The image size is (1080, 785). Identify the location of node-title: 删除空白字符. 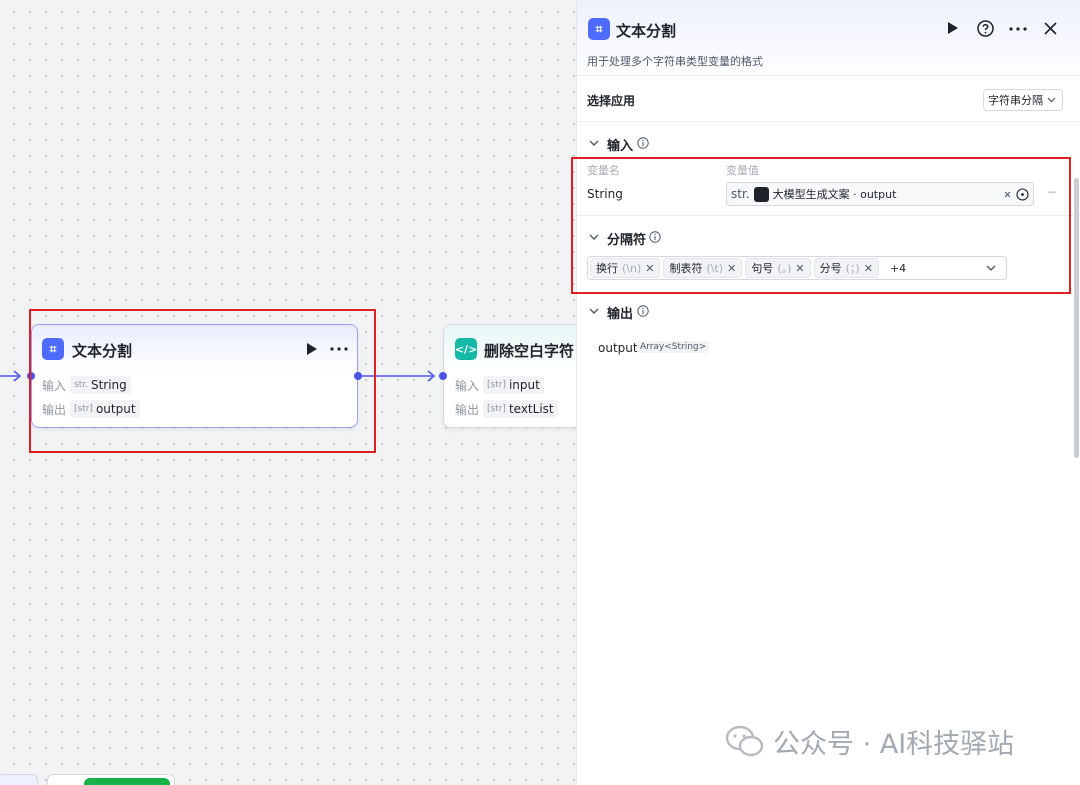
(529, 351).